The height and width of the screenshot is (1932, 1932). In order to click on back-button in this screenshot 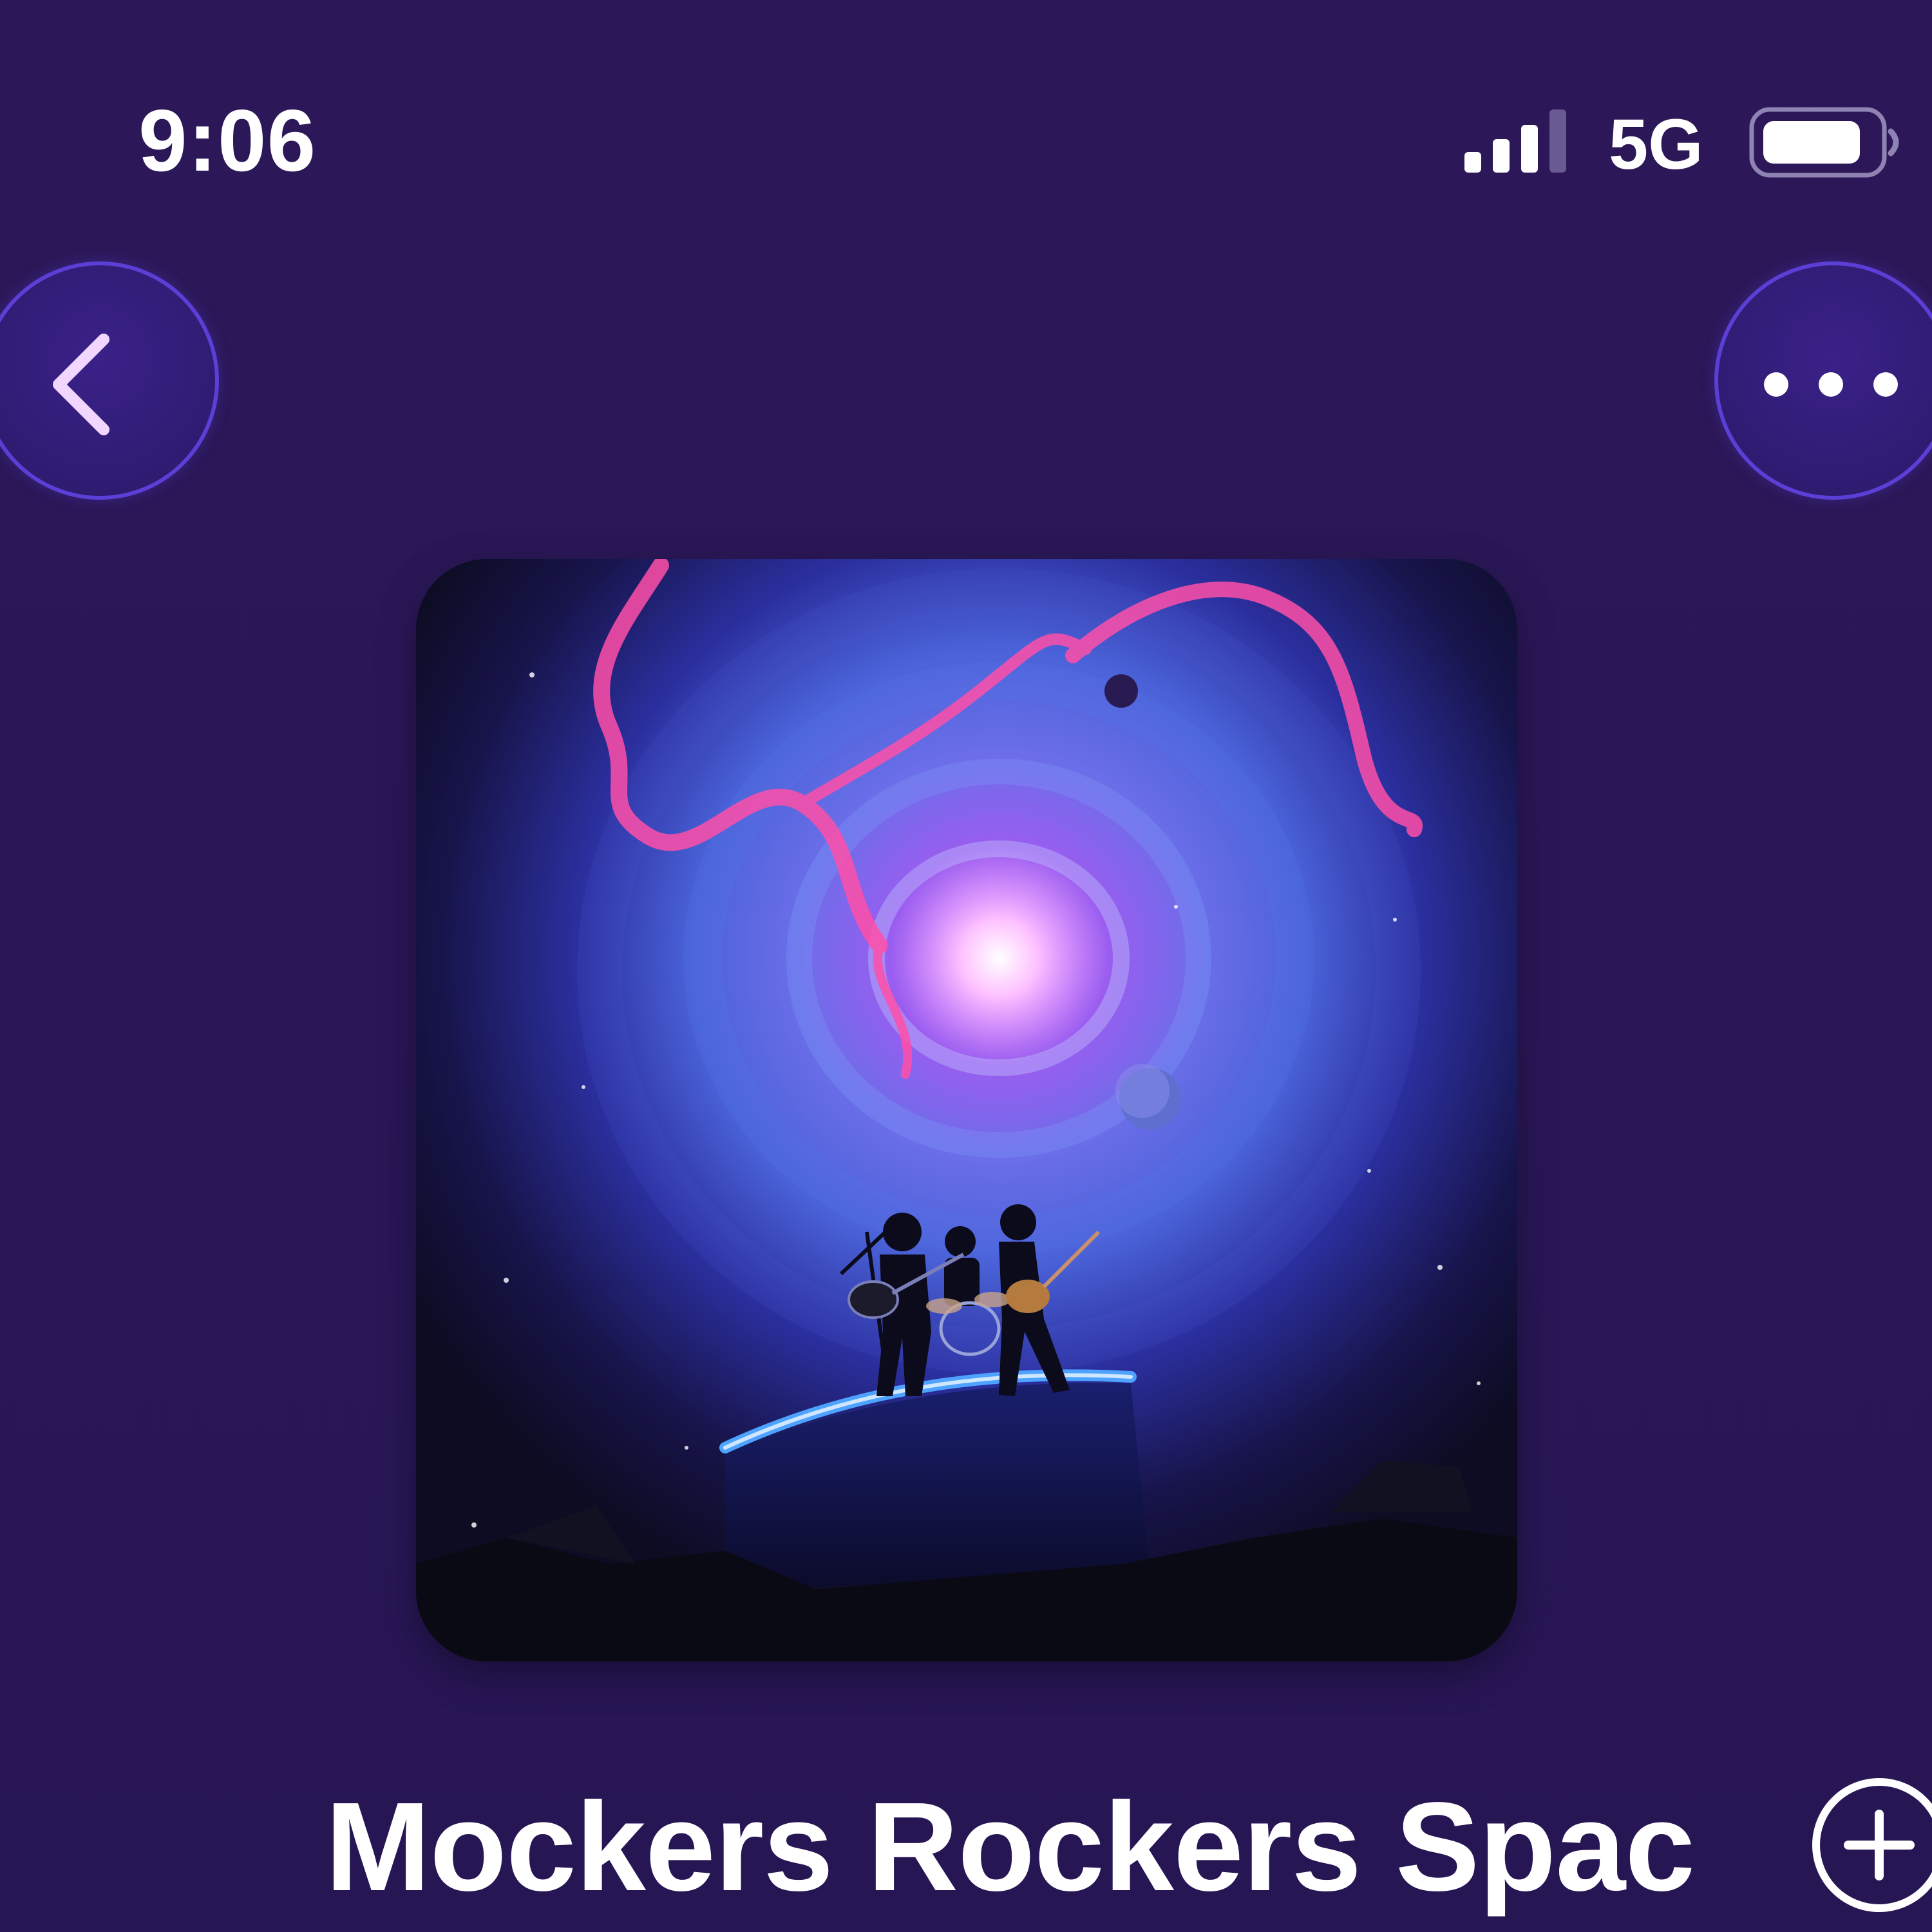, I will do `click(109, 381)`.